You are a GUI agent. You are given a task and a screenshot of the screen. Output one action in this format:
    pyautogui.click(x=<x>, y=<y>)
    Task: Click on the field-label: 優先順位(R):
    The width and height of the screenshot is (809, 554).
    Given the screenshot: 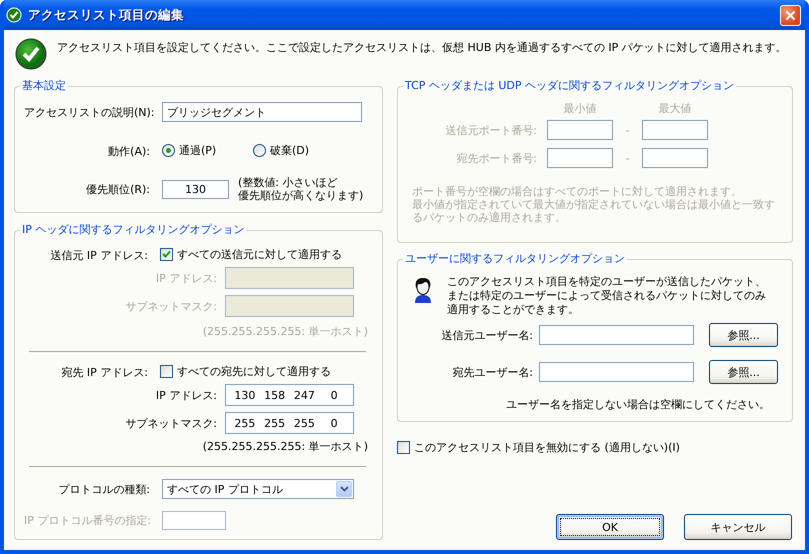 What is the action you would take?
    pyautogui.click(x=118, y=189)
    